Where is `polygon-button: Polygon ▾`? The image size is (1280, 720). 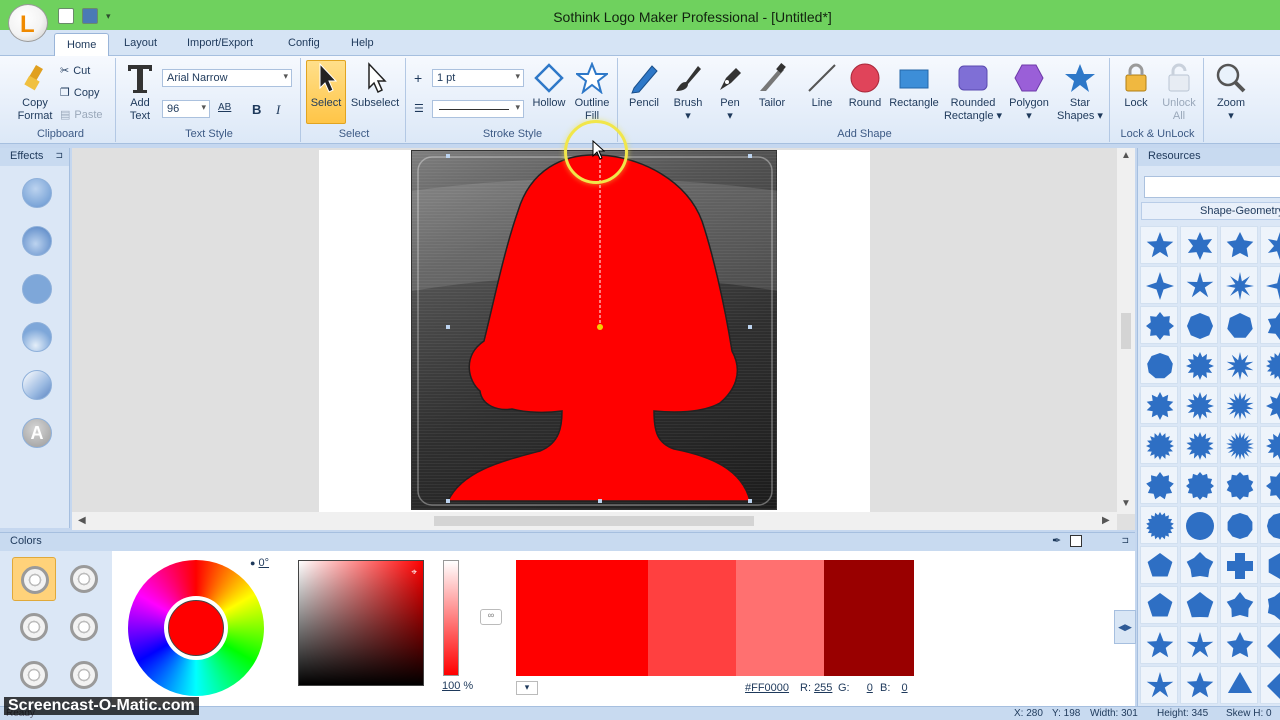 polygon-button: Polygon ▾ is located at coordinates (1029, 92).